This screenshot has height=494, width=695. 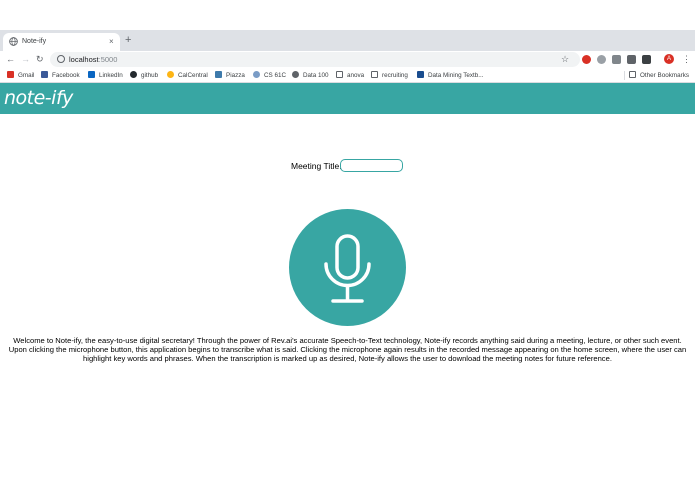 I want to click on app-header: note-ify, so click(x=347, y=98).